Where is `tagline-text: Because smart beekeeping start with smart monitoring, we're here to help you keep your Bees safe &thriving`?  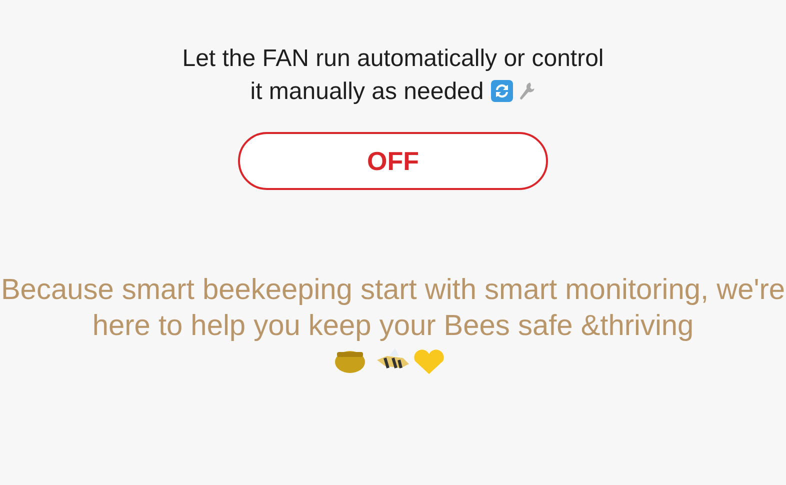 tagline-text: Because smart beekeeping start with smart monitoring, we're here to help you keep your Bees safe &thriving is located at coordinates (393, 308).